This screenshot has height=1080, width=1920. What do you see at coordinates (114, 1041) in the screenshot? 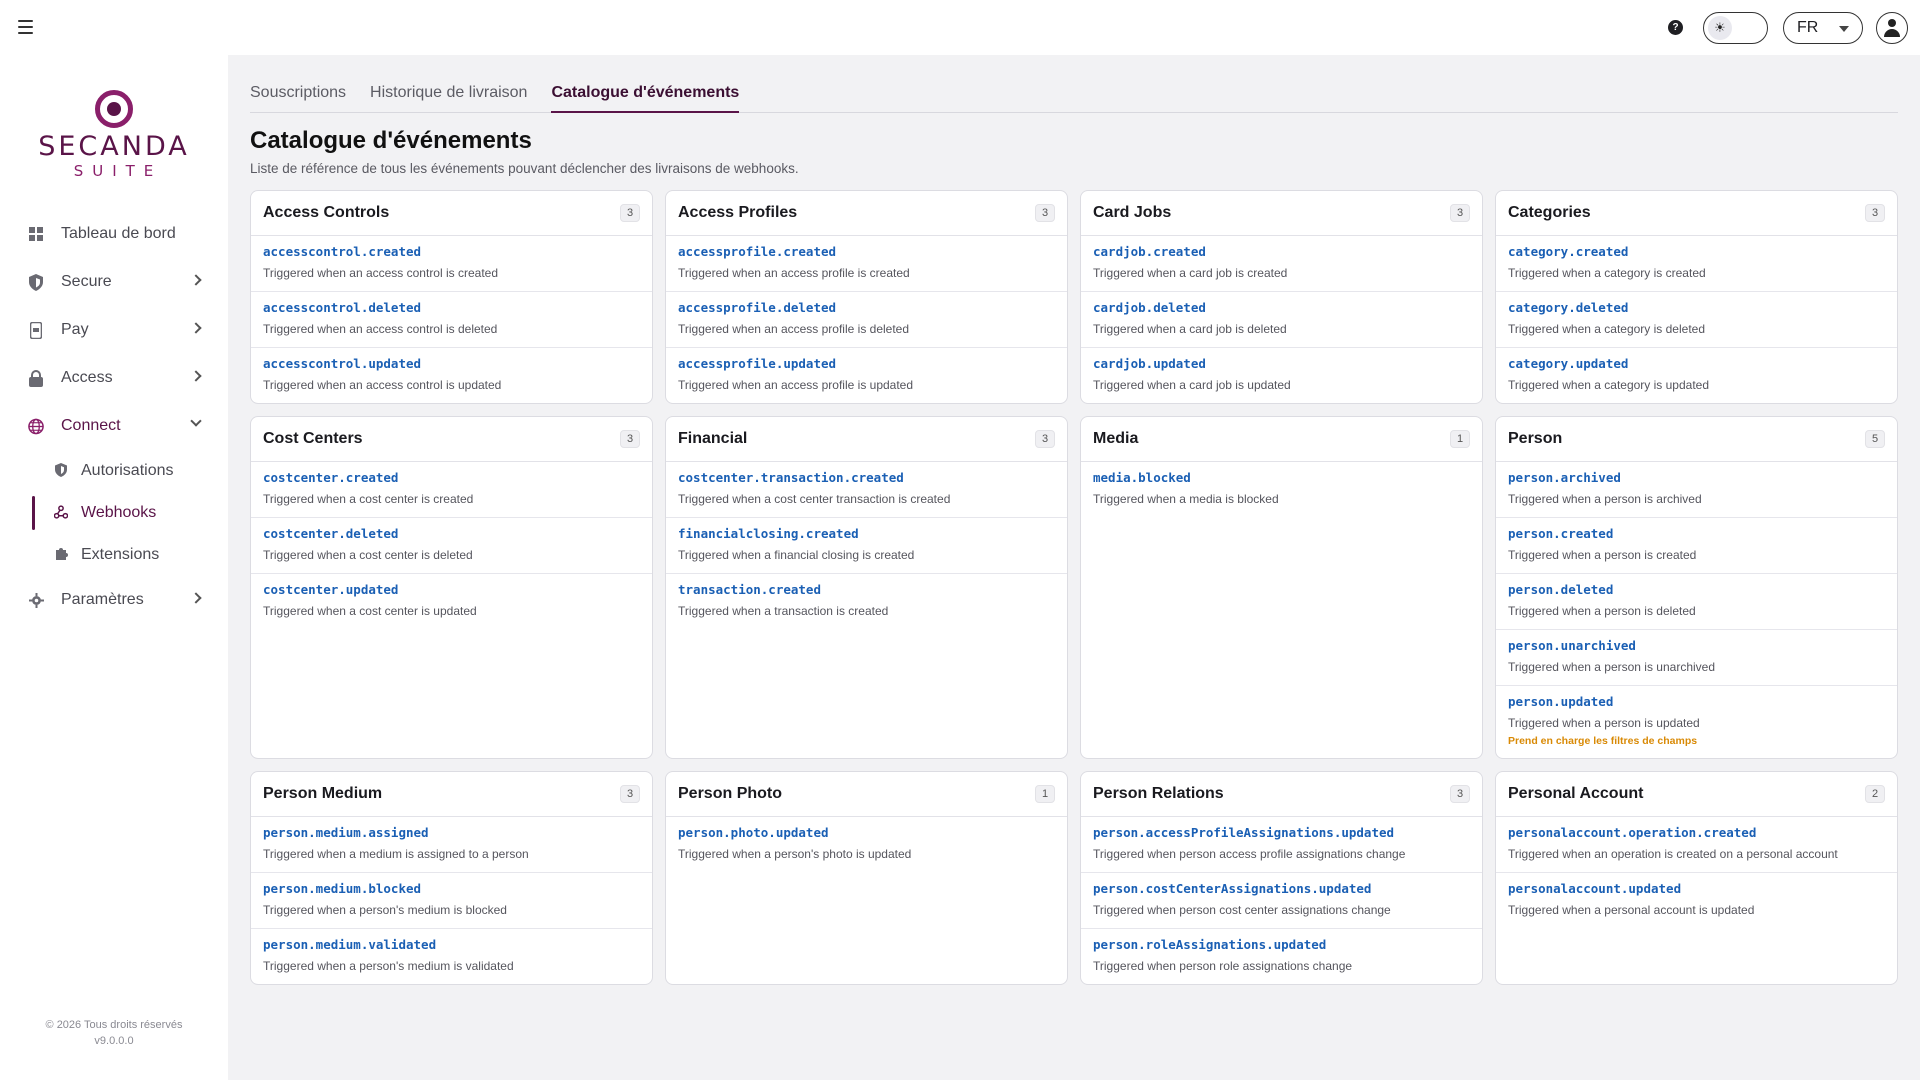
I see `version: v9.0.0.0` at bounding box center [114, 1041].